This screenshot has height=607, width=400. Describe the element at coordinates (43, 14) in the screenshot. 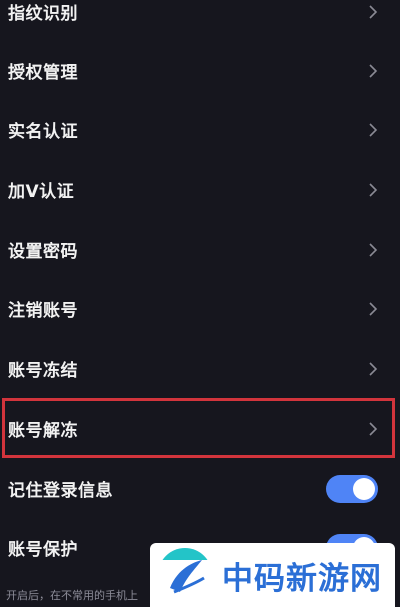

I see `settings-item-label: 指纹识别` at that location.